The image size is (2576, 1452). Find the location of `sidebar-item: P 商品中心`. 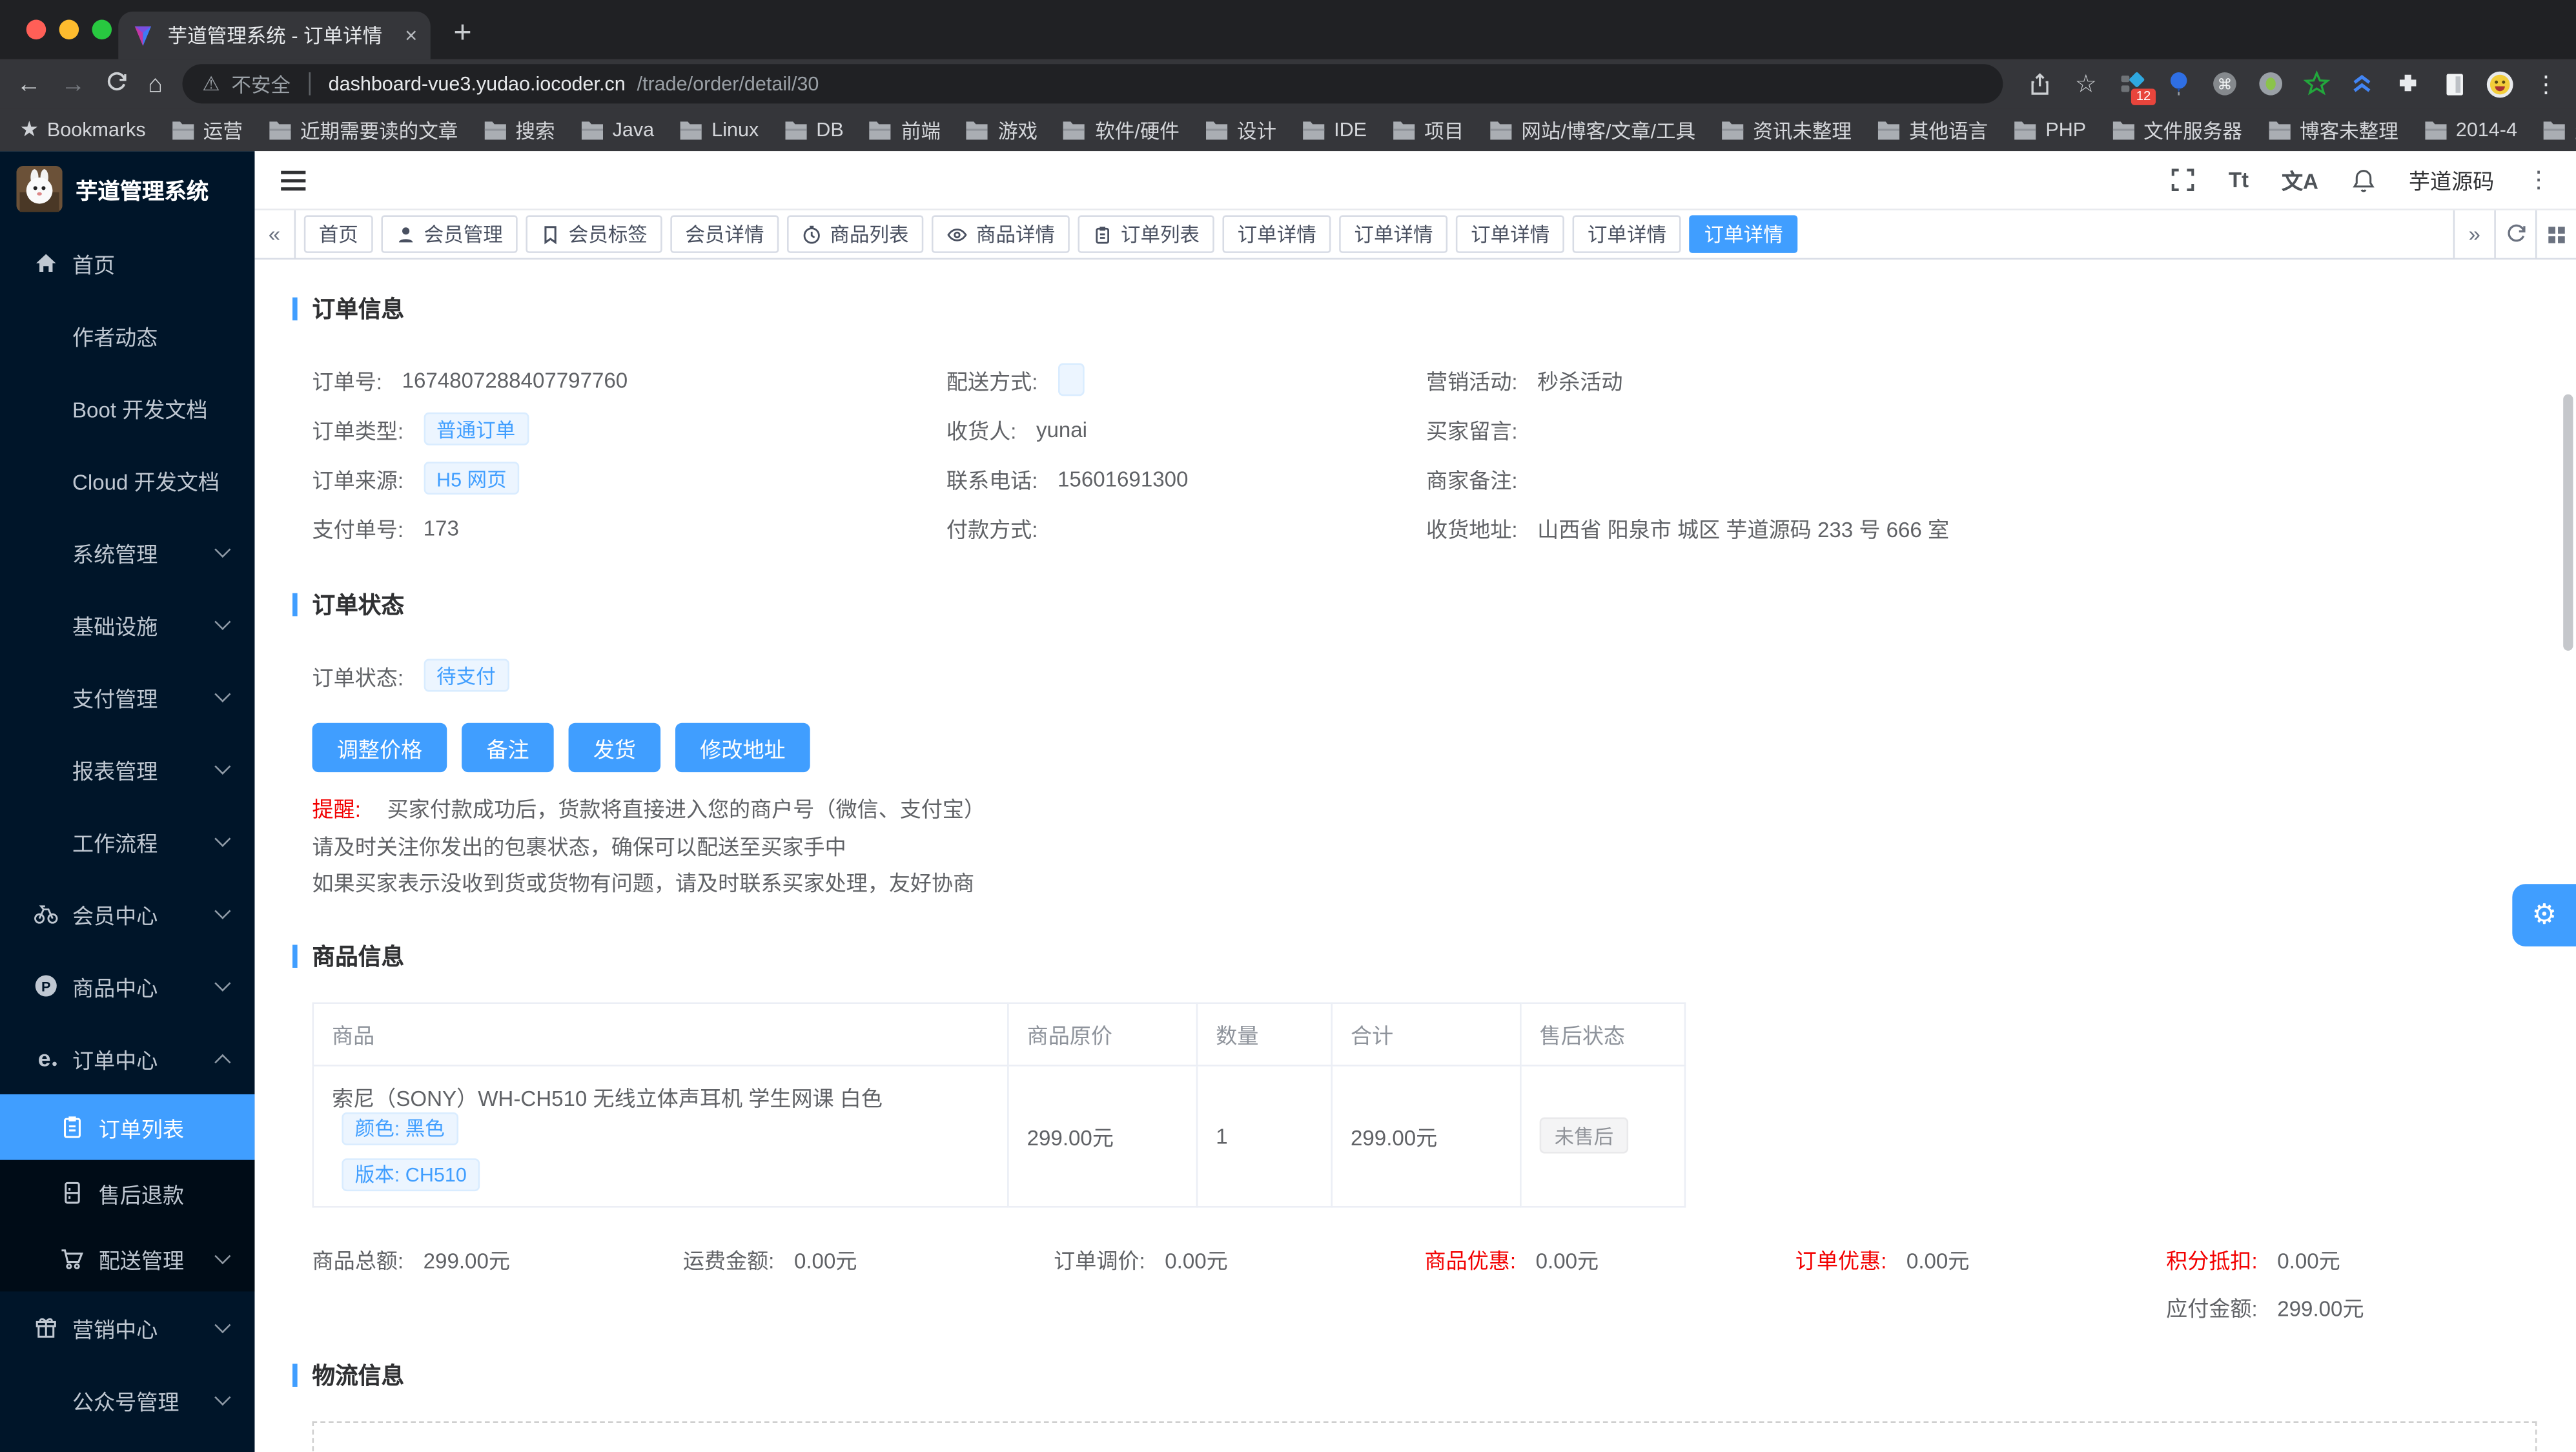

sidebar-item: P 商品中心 is located at coordinates (127, 986).